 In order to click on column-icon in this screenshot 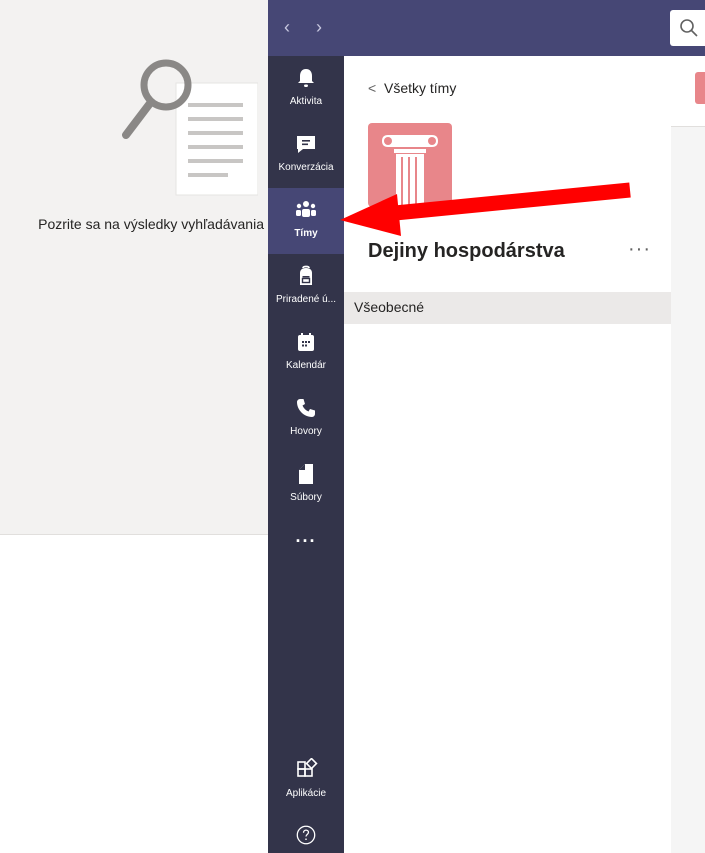, I will do `click(410, 171)`.